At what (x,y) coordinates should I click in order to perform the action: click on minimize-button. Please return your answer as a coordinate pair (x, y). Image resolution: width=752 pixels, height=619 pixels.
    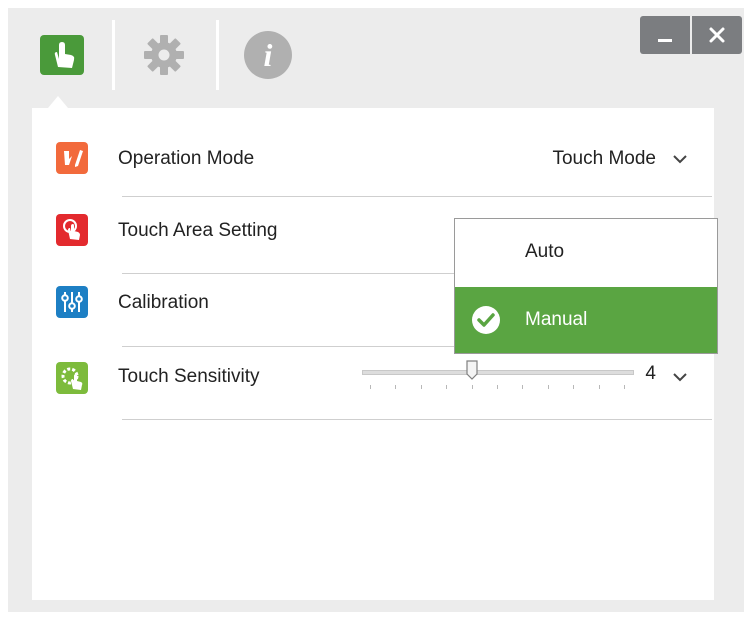
    Looking at the image, I should click on (665, 35).